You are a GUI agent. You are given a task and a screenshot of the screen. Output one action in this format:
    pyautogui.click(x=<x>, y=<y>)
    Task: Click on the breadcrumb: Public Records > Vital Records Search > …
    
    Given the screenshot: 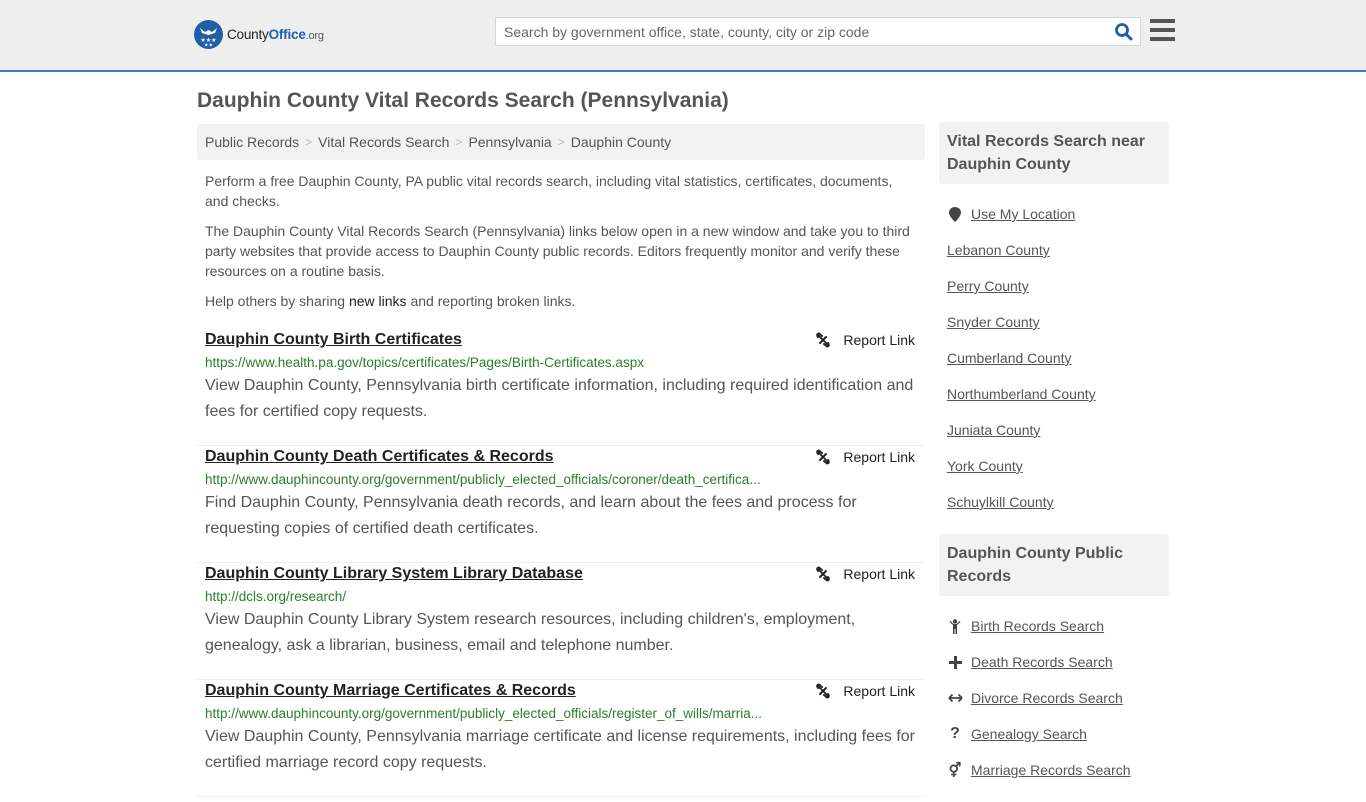 What is the action you would take?
    pyautogui.click(x=561, y=142)
    